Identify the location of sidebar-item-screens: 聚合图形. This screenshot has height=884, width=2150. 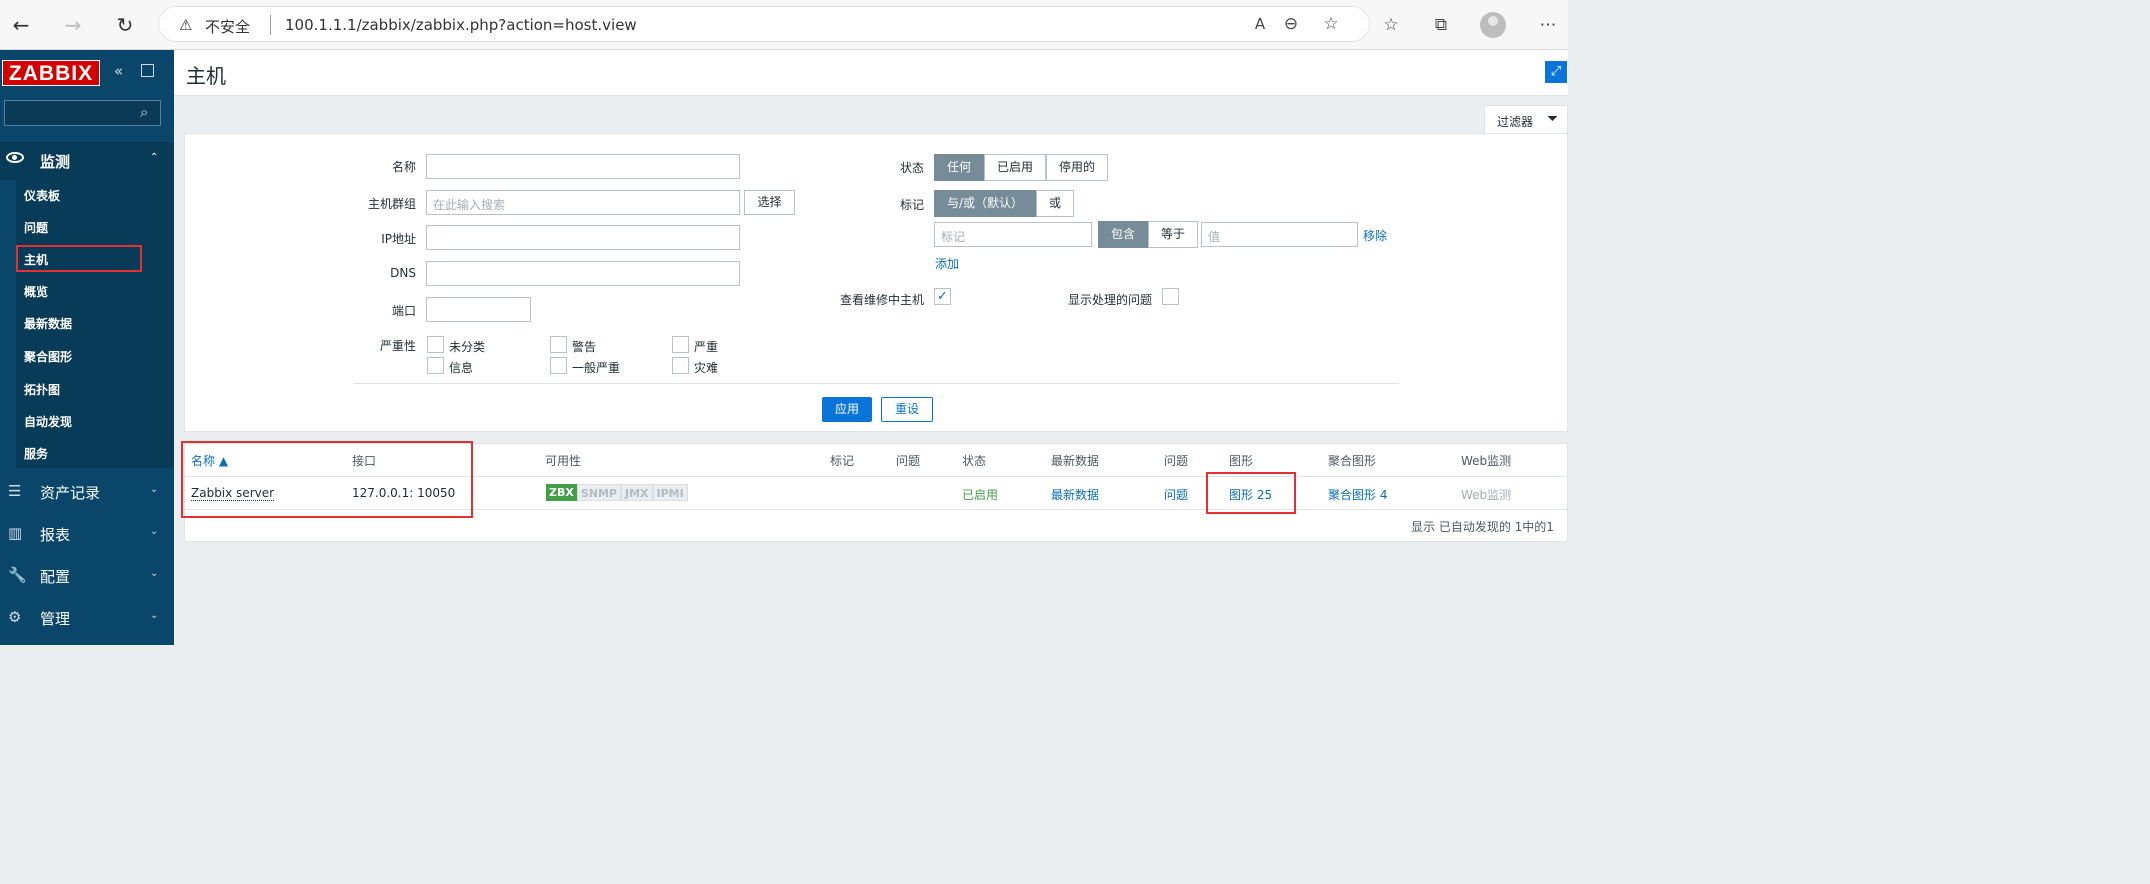
(48, 357).